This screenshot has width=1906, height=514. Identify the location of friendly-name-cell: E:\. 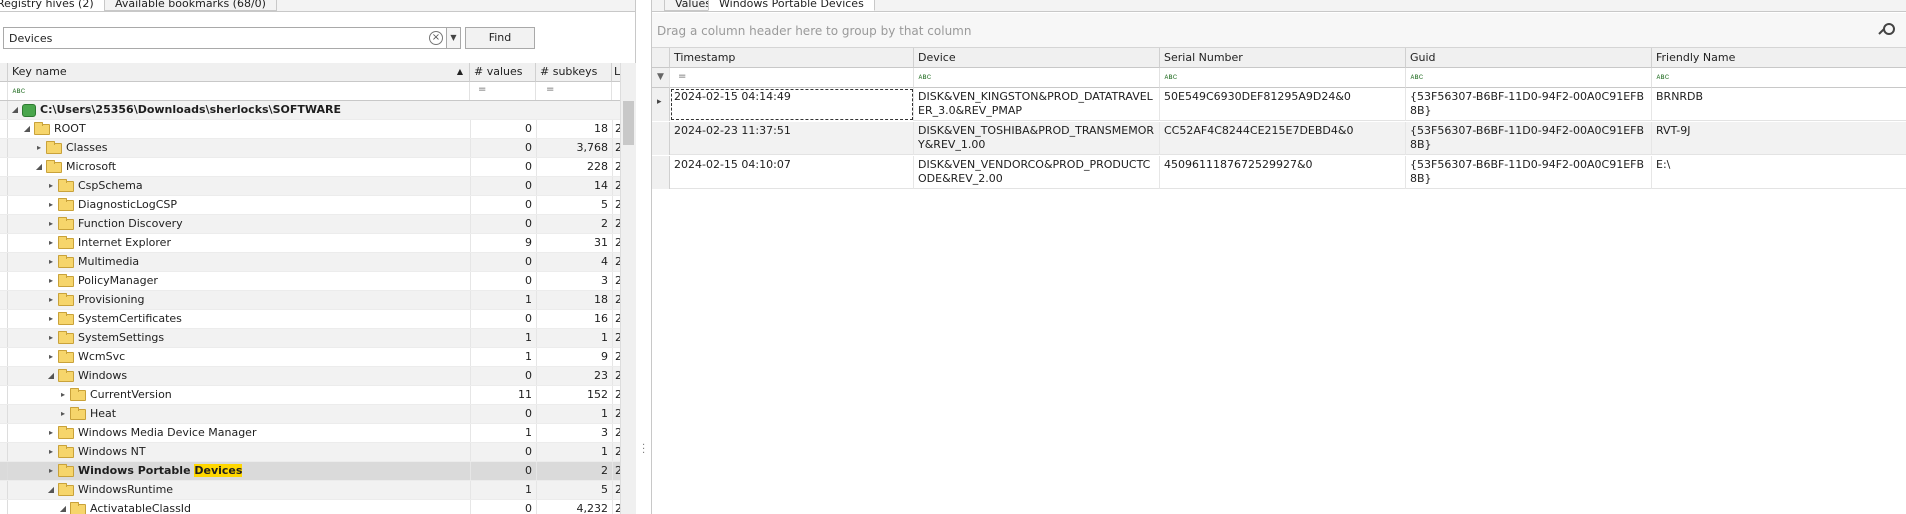
(1779, 172).